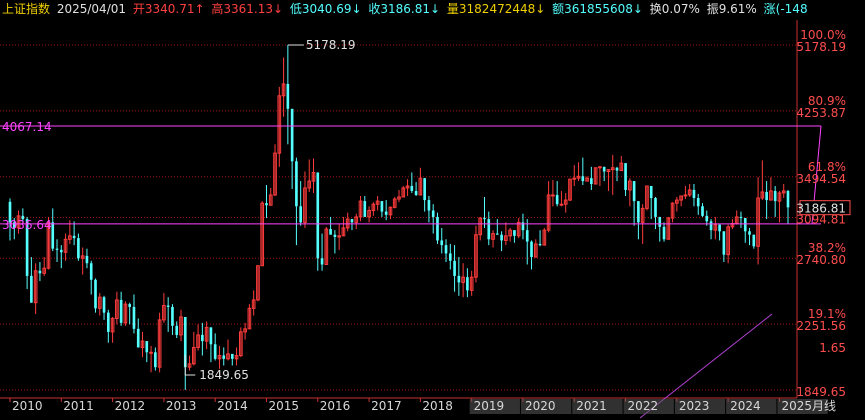 The width and height of the screenshot is (865, 420). I want to click on level-price-label: 3494.54, so click(821, 179).